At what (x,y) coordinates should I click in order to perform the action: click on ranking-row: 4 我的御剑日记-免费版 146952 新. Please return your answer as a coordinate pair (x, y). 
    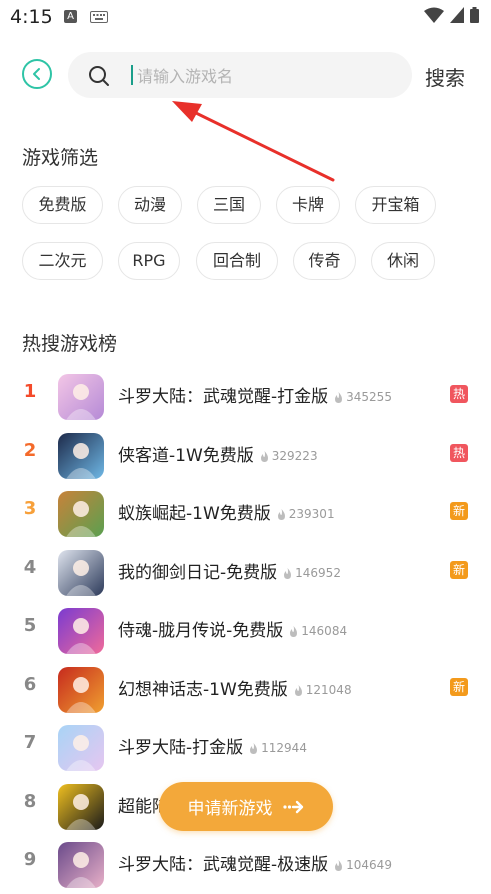
    Looking at the image, I should click on (245, 573).